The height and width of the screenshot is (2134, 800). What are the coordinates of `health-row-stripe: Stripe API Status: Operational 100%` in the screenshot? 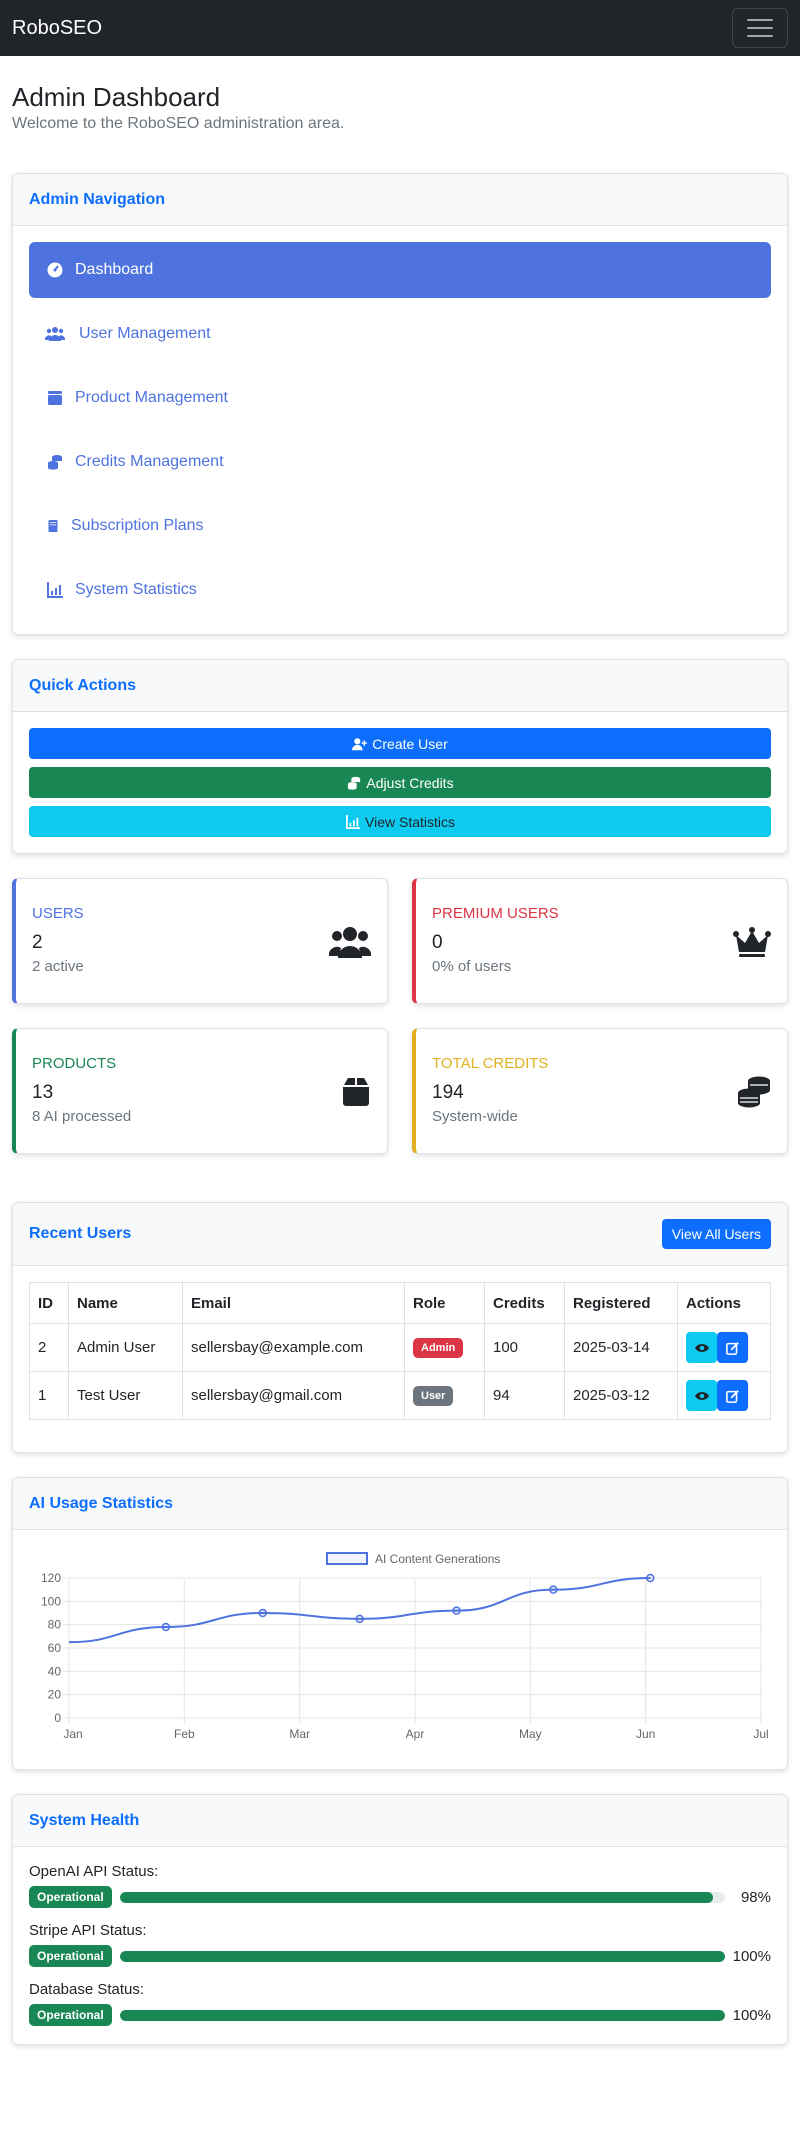 It's located at (400, 1945).